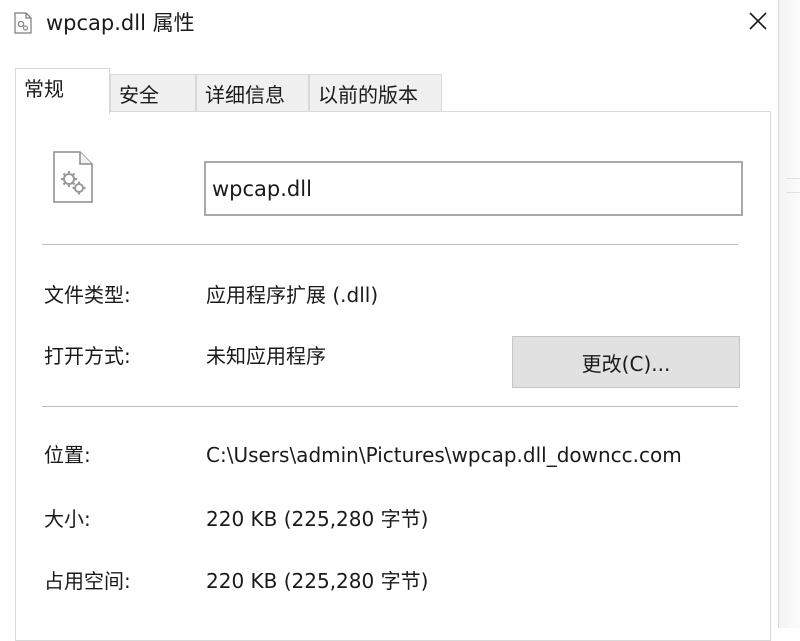 The width and height of the screenshot is (800, 641). What do you see at coordinates (317, 581) in the screenshot?
I see `size-on-disk-value: 220 KB (225,280 字节)` at bounding box center [317, 581].